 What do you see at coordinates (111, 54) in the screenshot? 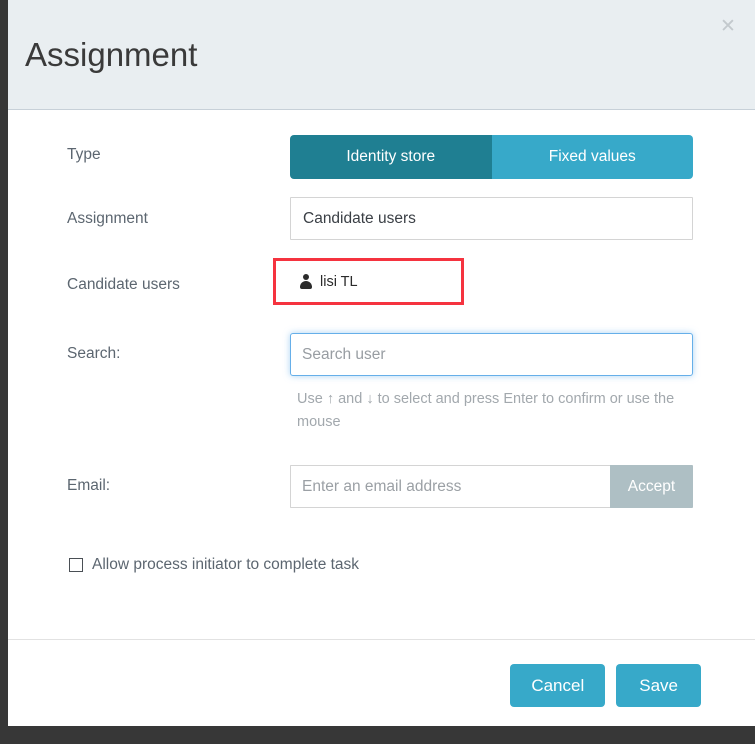
I see `dialog-title: Assignment` at bounding box center [111, 54].